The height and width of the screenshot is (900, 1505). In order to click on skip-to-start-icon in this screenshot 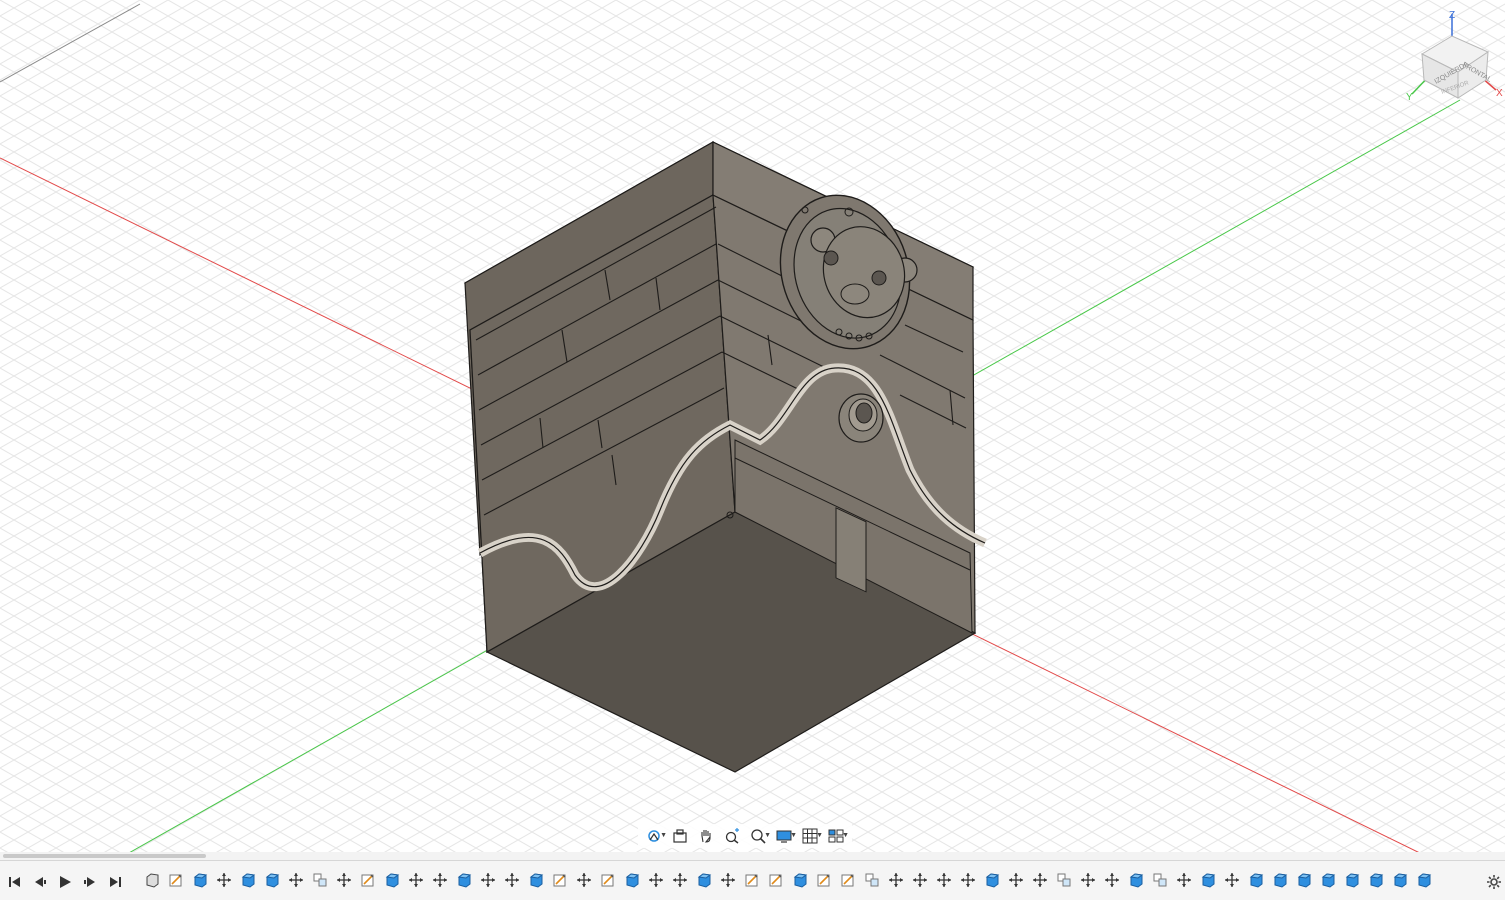, I will do `click(14, 882)`.